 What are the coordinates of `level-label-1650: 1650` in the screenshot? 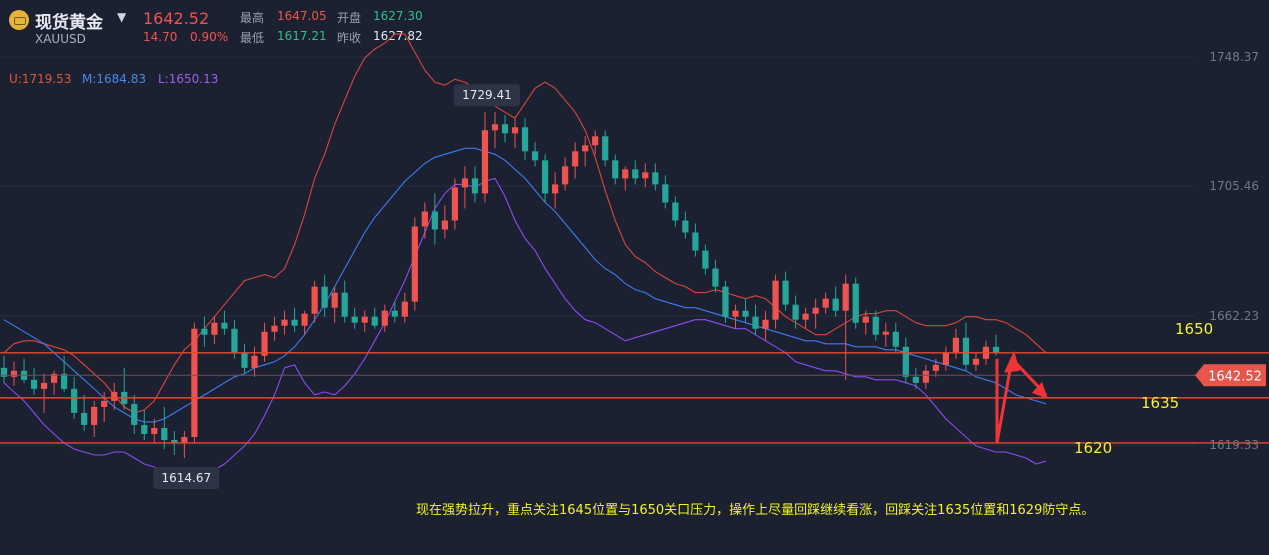 It's located at (1194, 329).